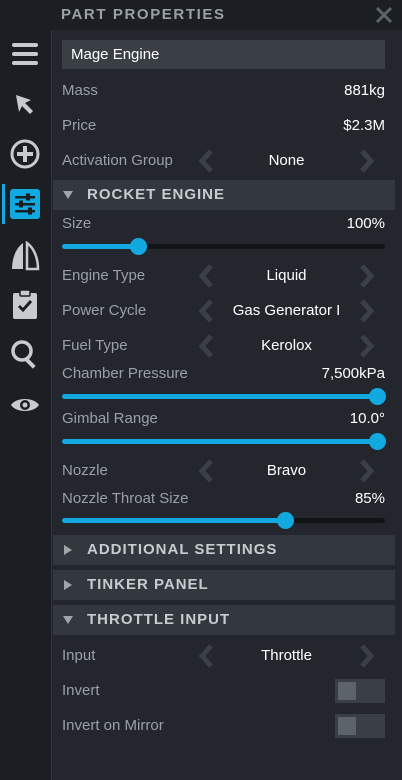 The height and width of the screenshot is (780, 402). I want to click on part-properties-icon, so click(25, 204).